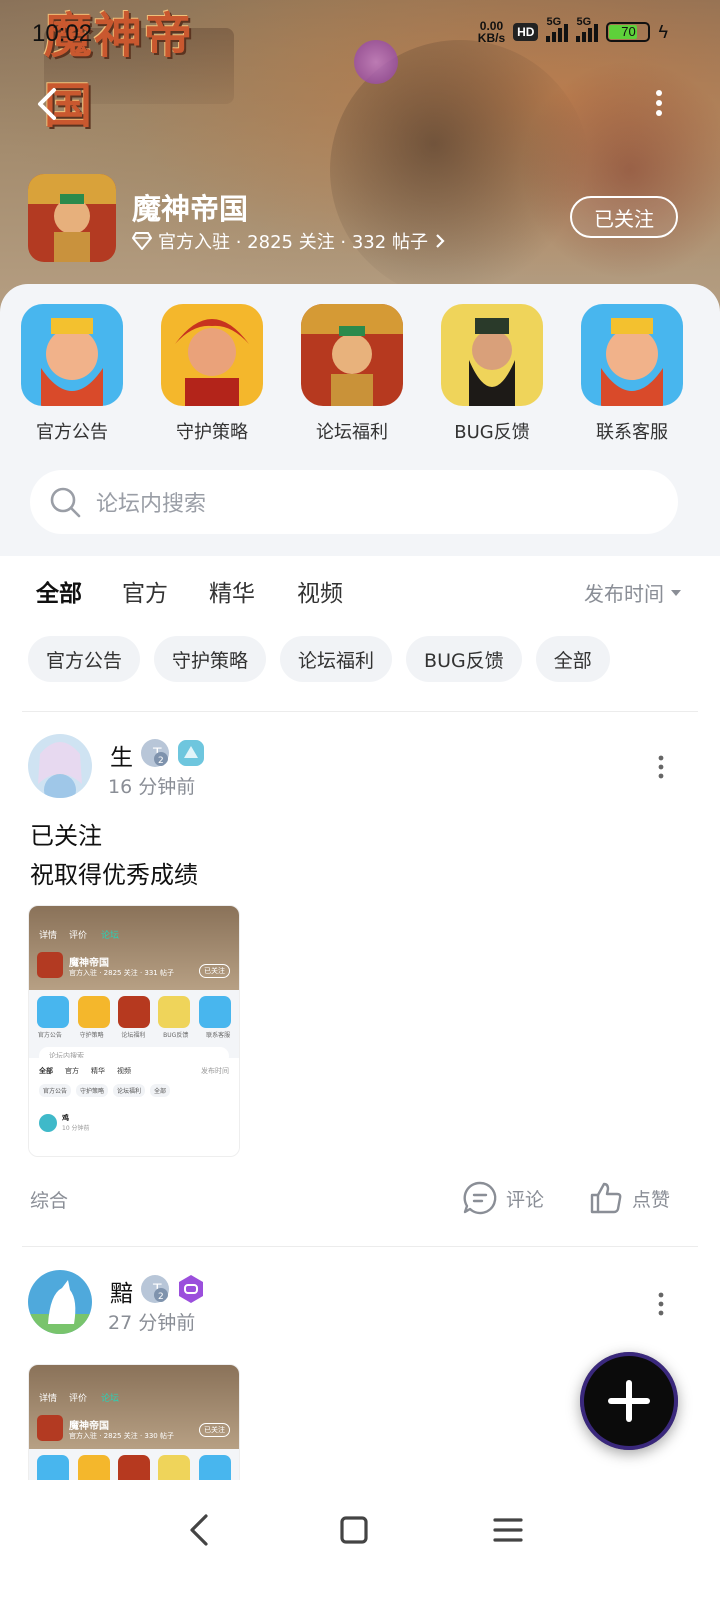 This screenshot has width=720, height=1600. What do you see at coordinates (114, 872) in the screenshot?
I see `post-body: 祝取得优秀成绩` at bounding box center [114, 872].